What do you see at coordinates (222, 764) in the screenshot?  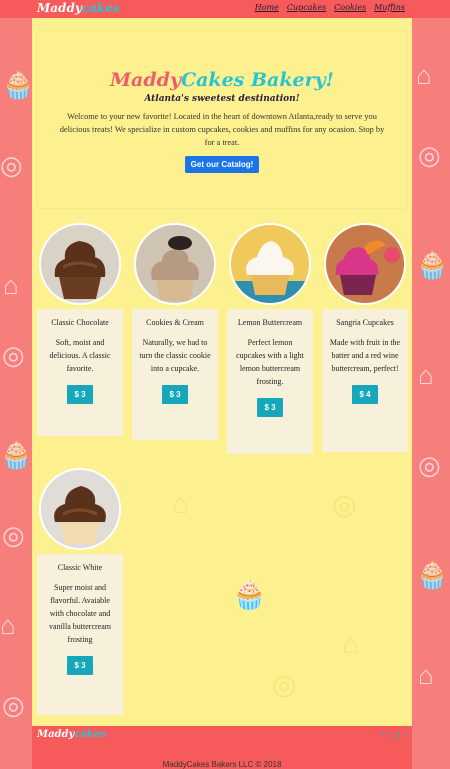 I see `copyright-text: MaddyCakes Bakers LLC © 2018` at bounding box center [222, 764].